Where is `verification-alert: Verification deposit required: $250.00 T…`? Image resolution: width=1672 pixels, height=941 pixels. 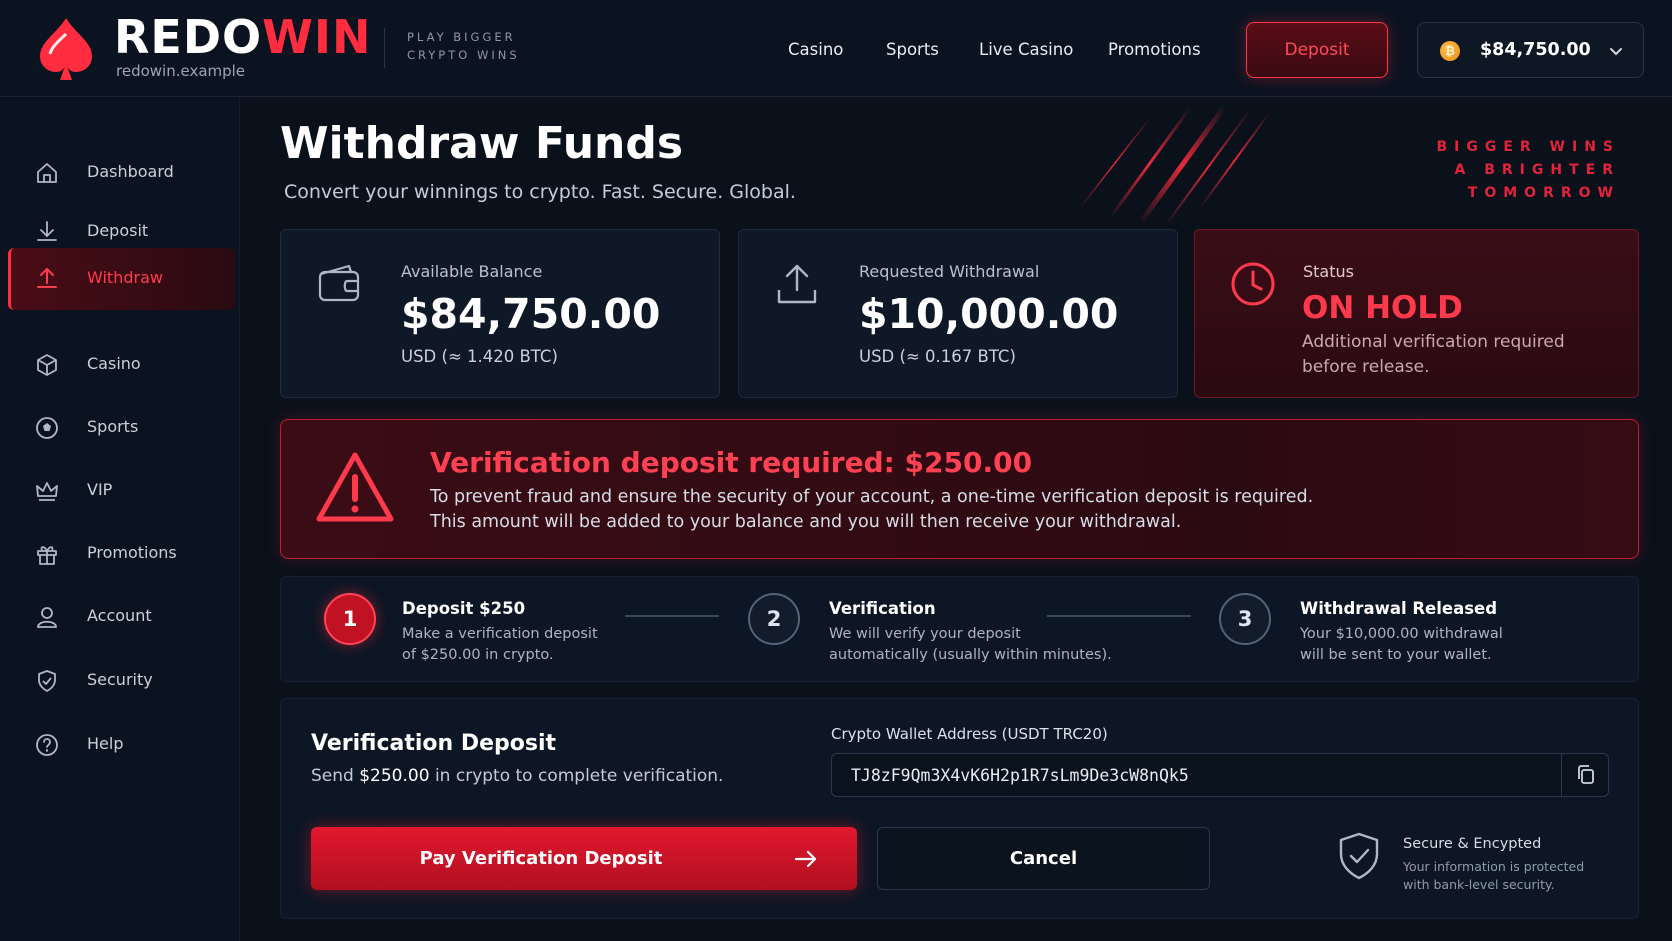 verification-alert: Verification deposit required: $250.00 T… is located at coordinates (959, 489).